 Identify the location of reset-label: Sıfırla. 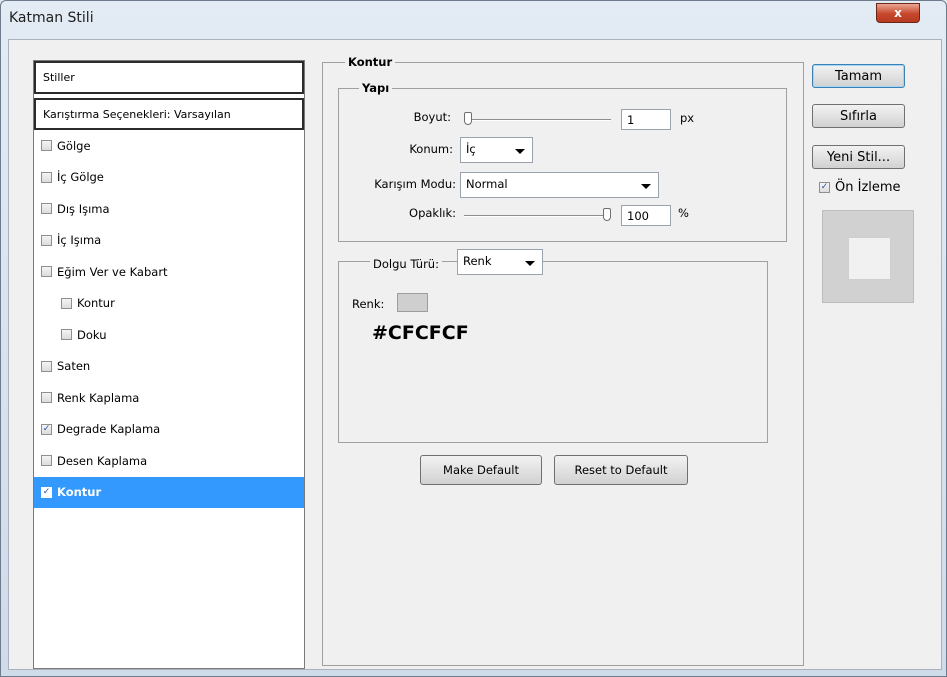
(858, 116).